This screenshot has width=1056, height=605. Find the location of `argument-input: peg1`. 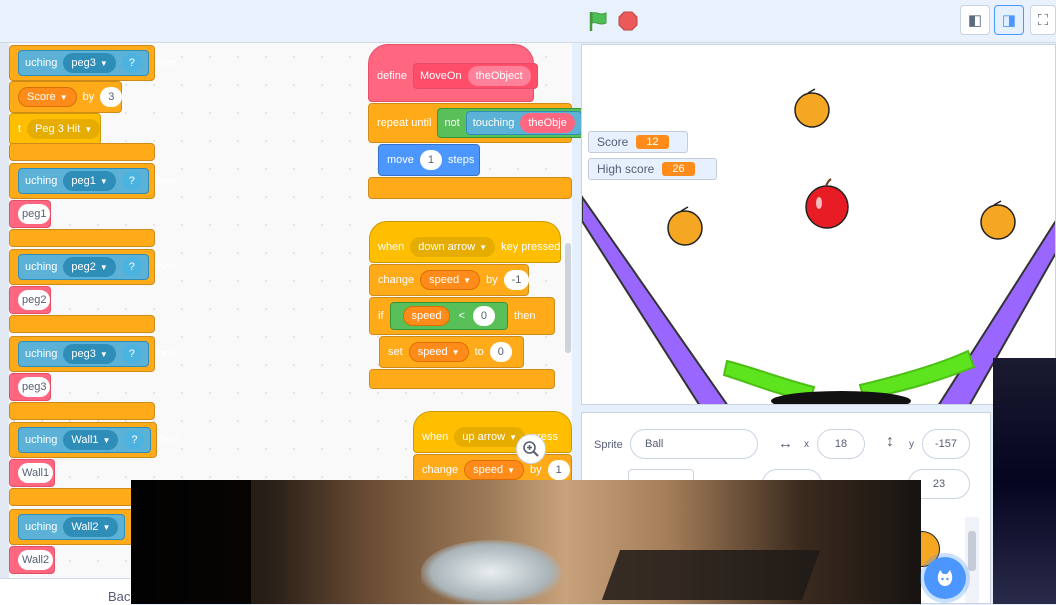

argument-input: peg1 is located at coordinates (34, 214).